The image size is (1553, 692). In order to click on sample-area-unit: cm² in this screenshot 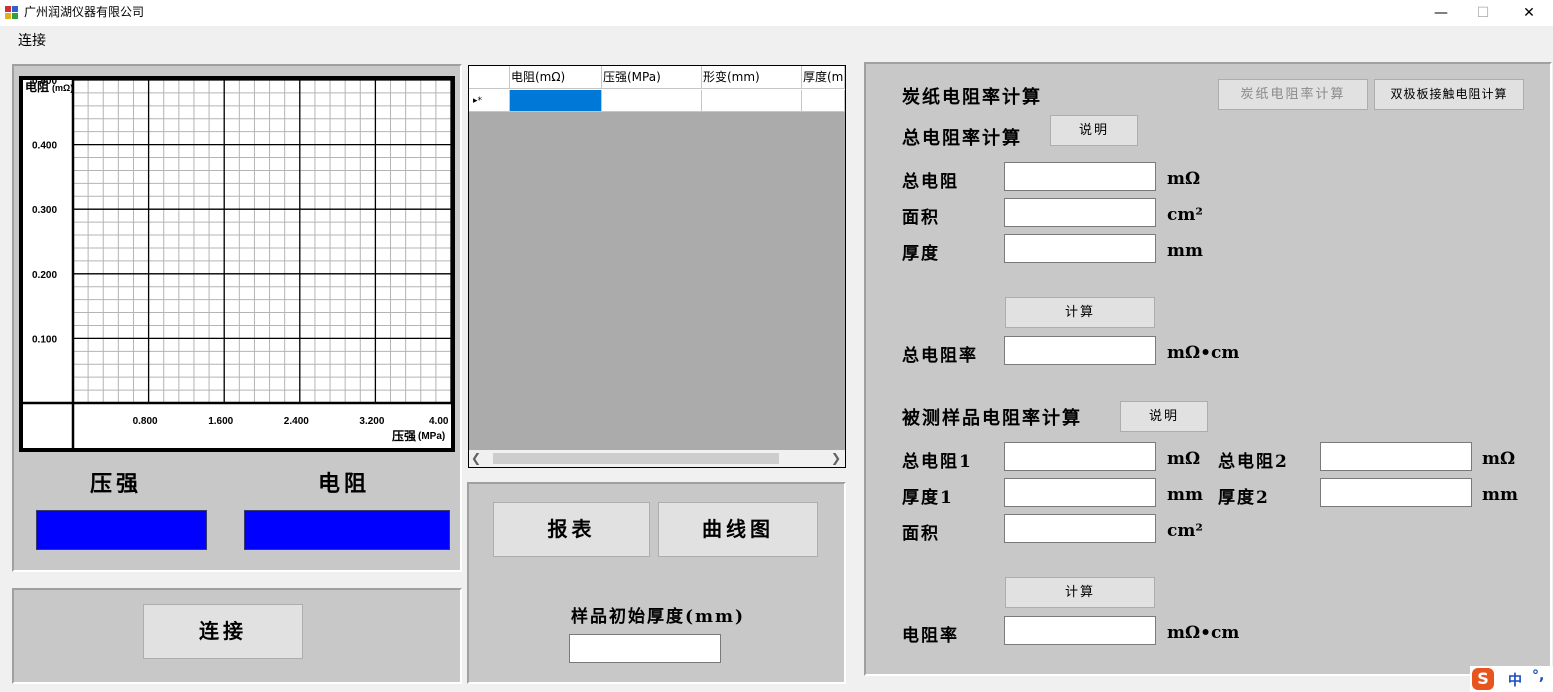, I will do `click(1185, 531)`.